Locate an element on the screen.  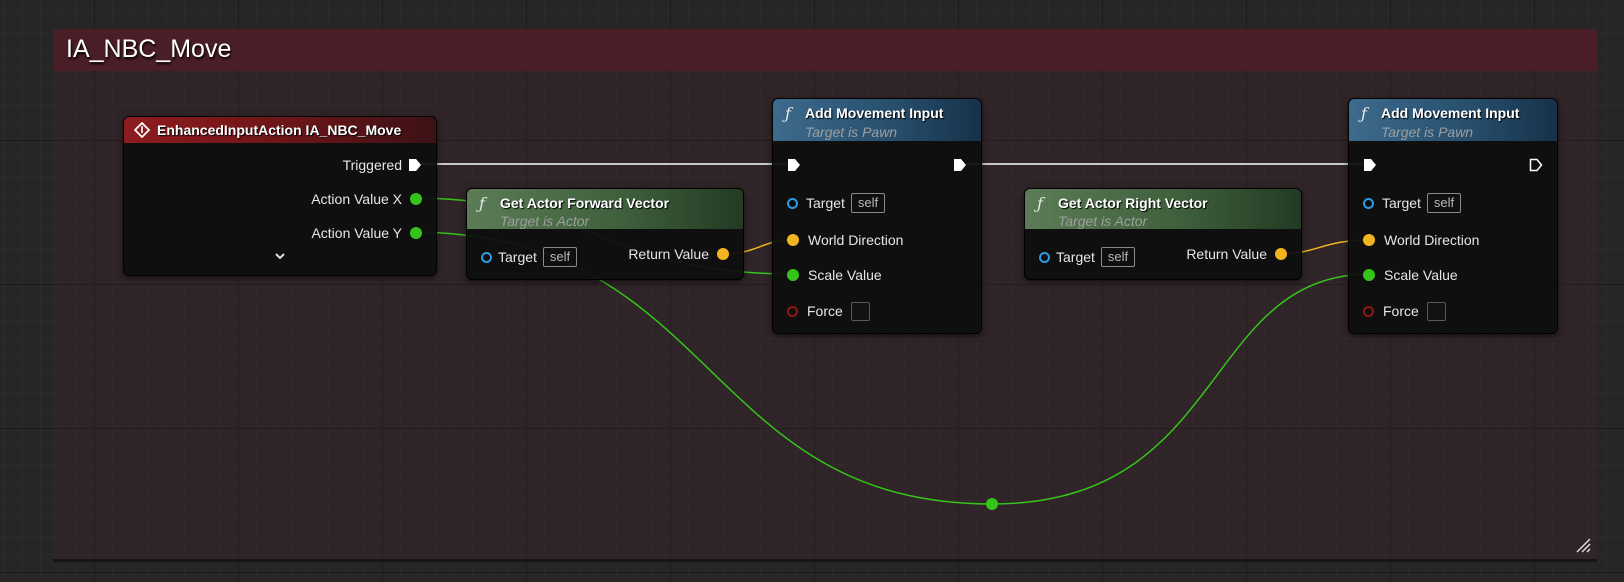
pin-label-triggered: Triggered is located at coordinates (372, 165).